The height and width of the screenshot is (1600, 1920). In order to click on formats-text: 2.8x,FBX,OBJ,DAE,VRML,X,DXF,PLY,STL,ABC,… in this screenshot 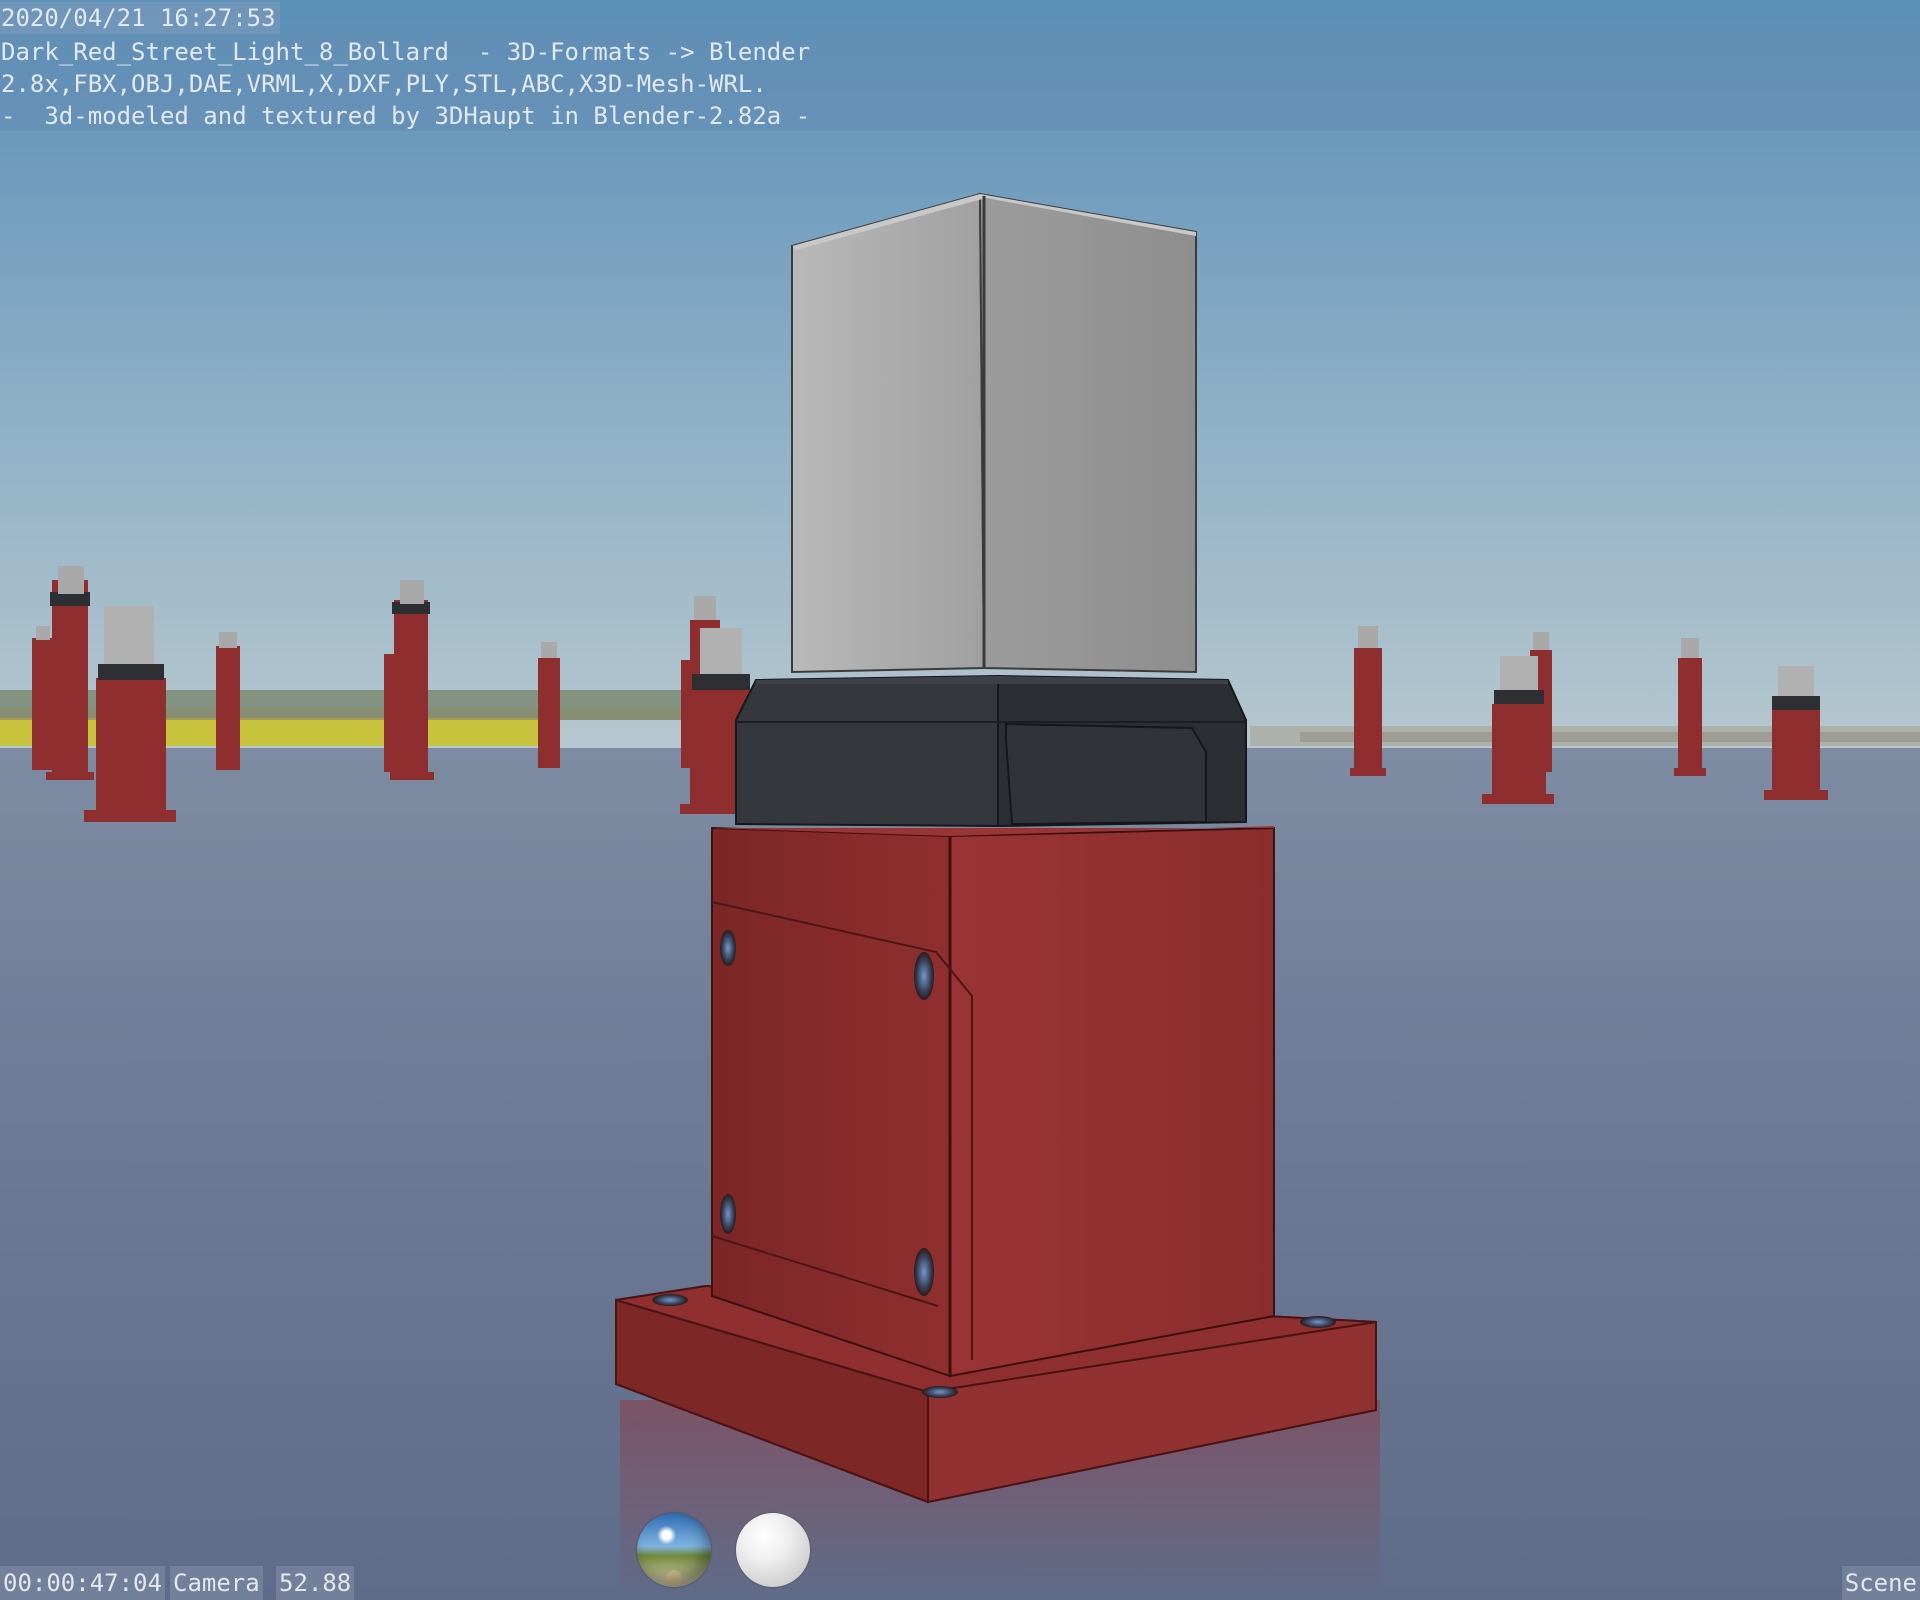, I will do `click(384, 84)`.